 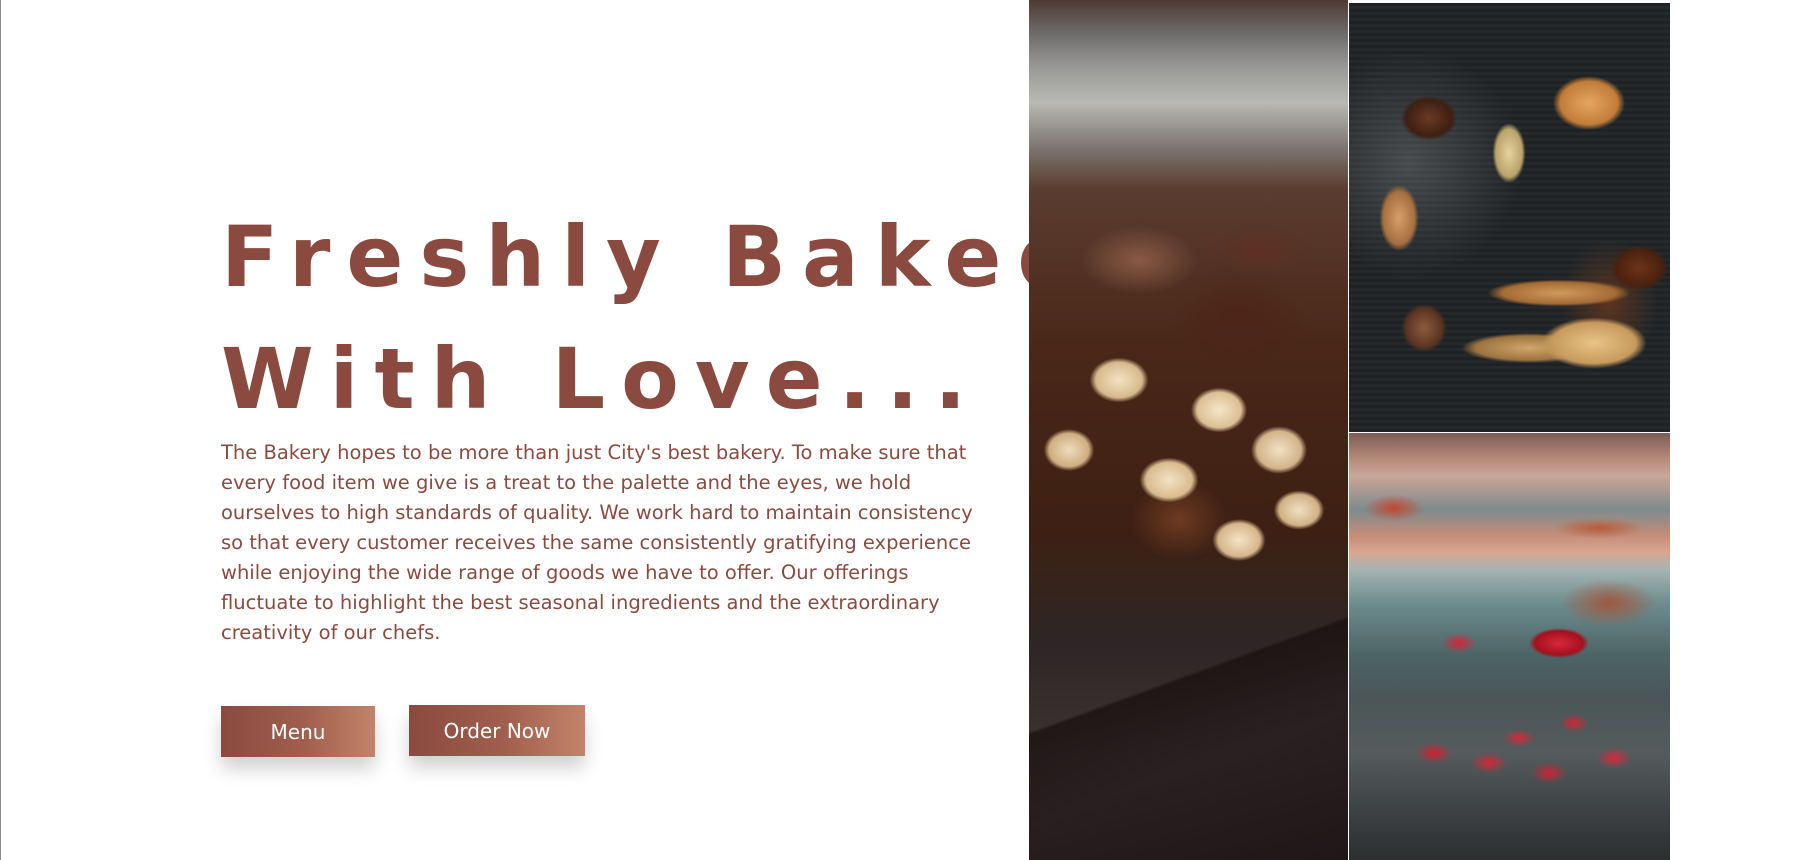 I want to click on menu-button: Menu, so click(x=298, y=731).